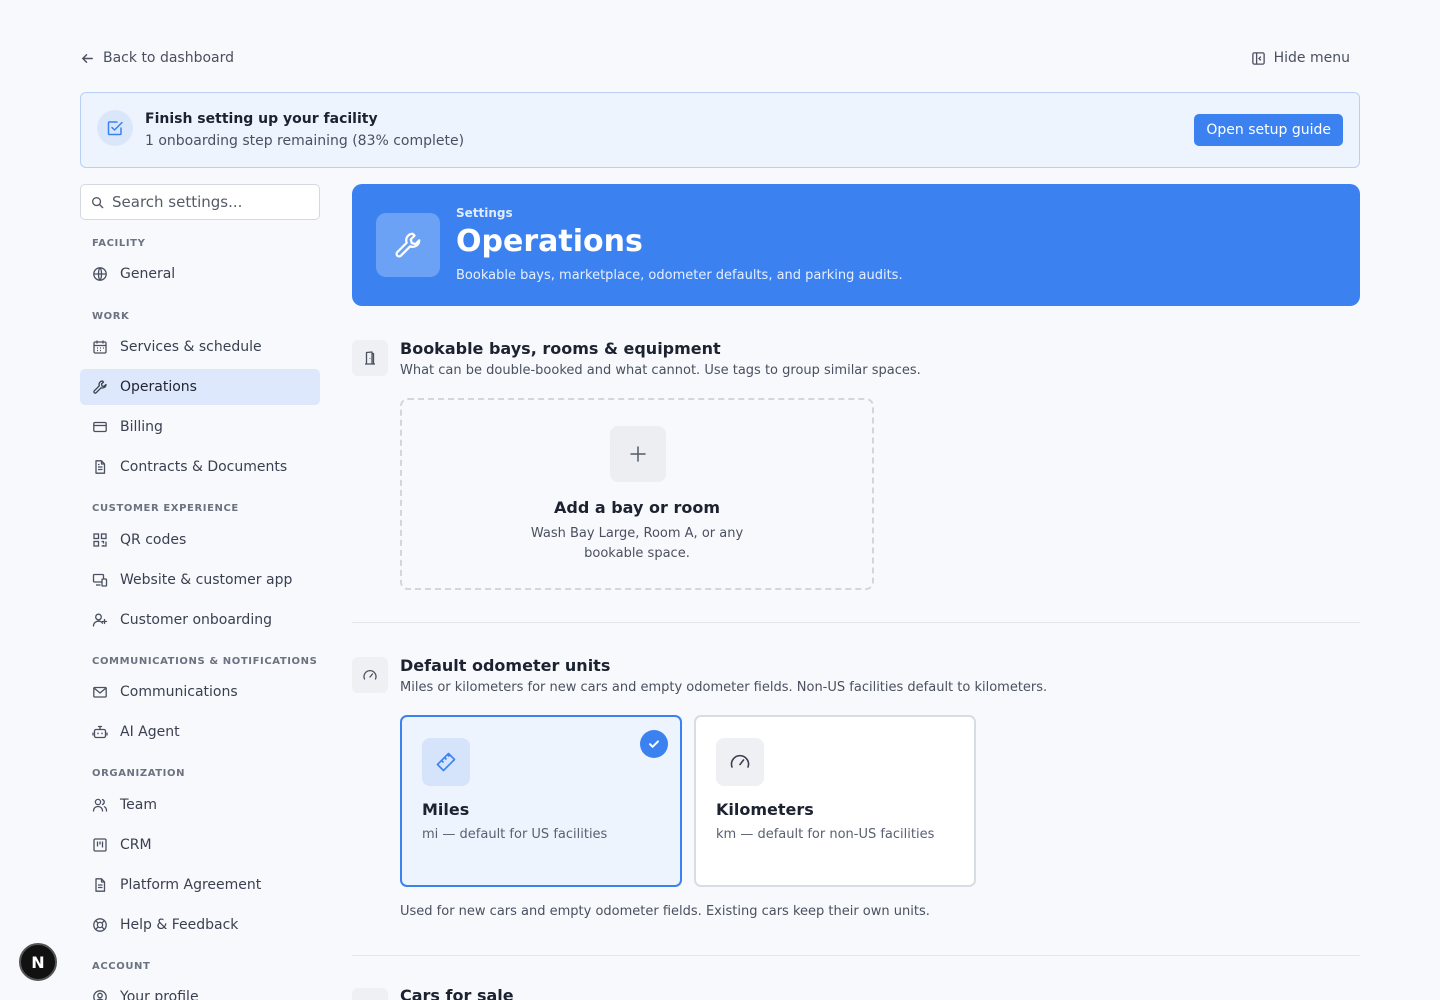  Describe the element at coordinates (153, 540) in the screenshot. I see `sidebar-item-label: QR codes` at that location.